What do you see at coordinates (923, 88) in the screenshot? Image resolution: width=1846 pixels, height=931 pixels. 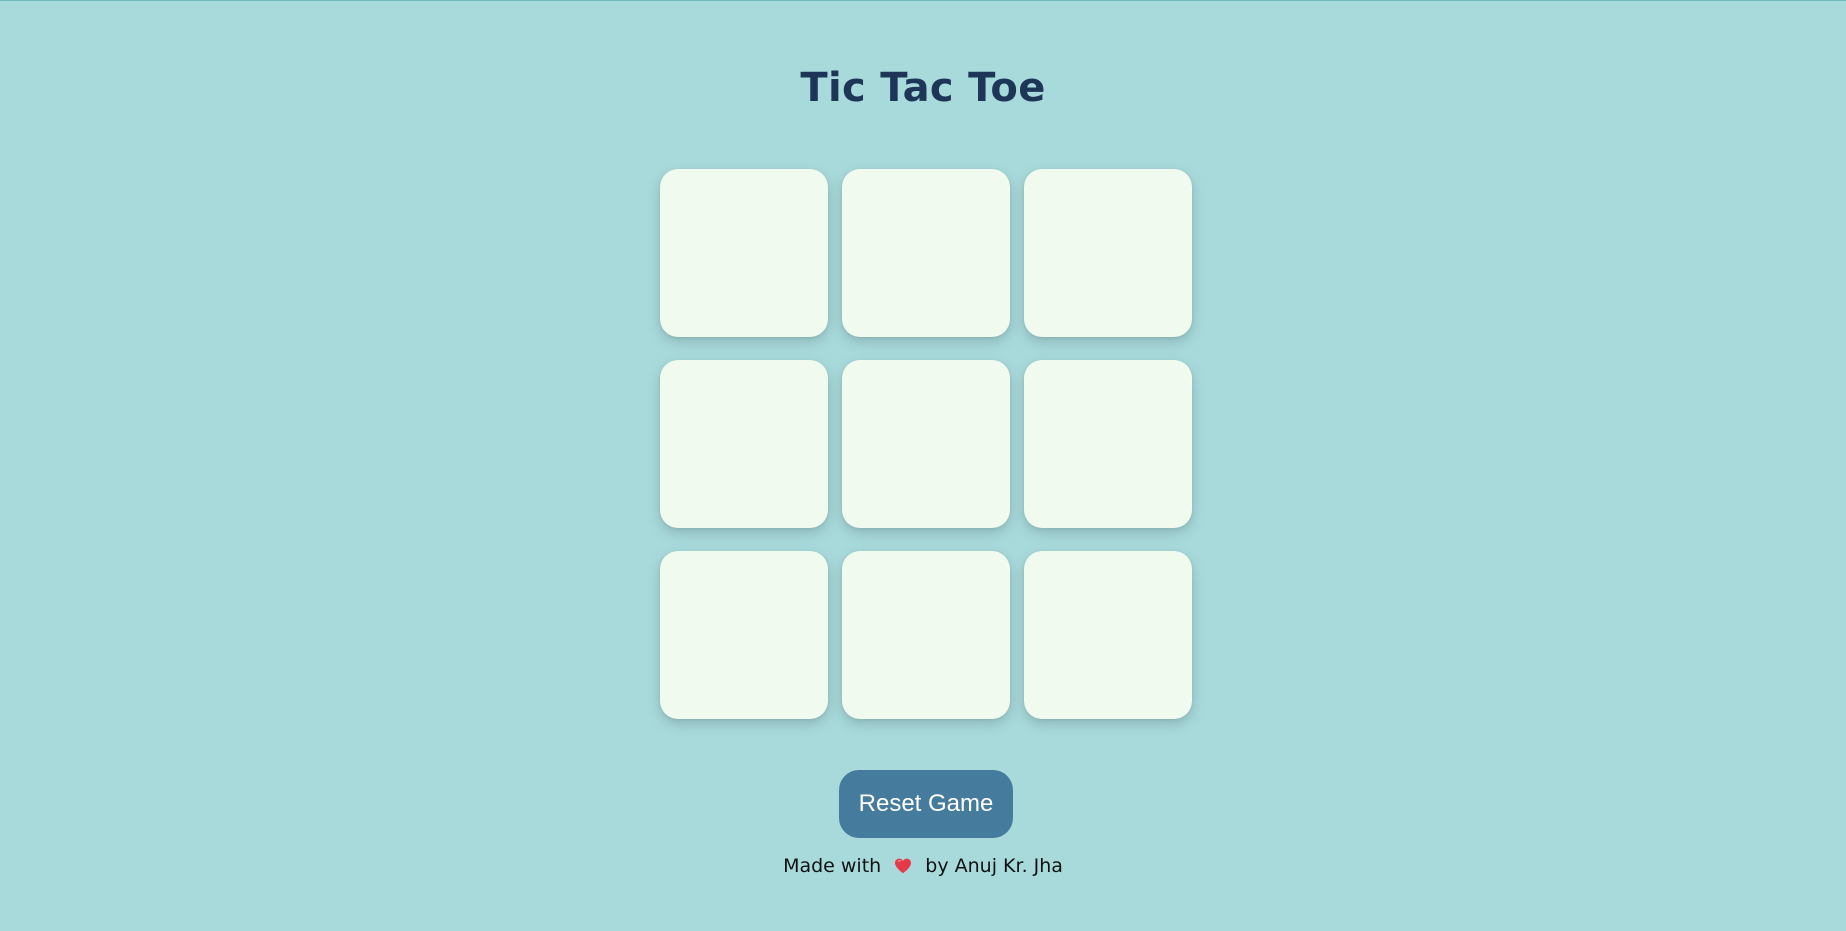 I see `page-title: Tic Tac Toe` at bounding box center [923, 88].